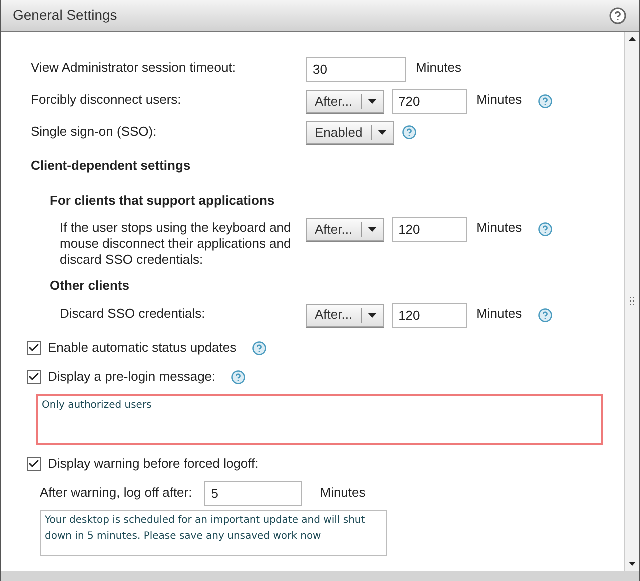 Image resolution: width=640 pixels, height=581 pixels. I want to click on grip-icon, so click(632, 301).